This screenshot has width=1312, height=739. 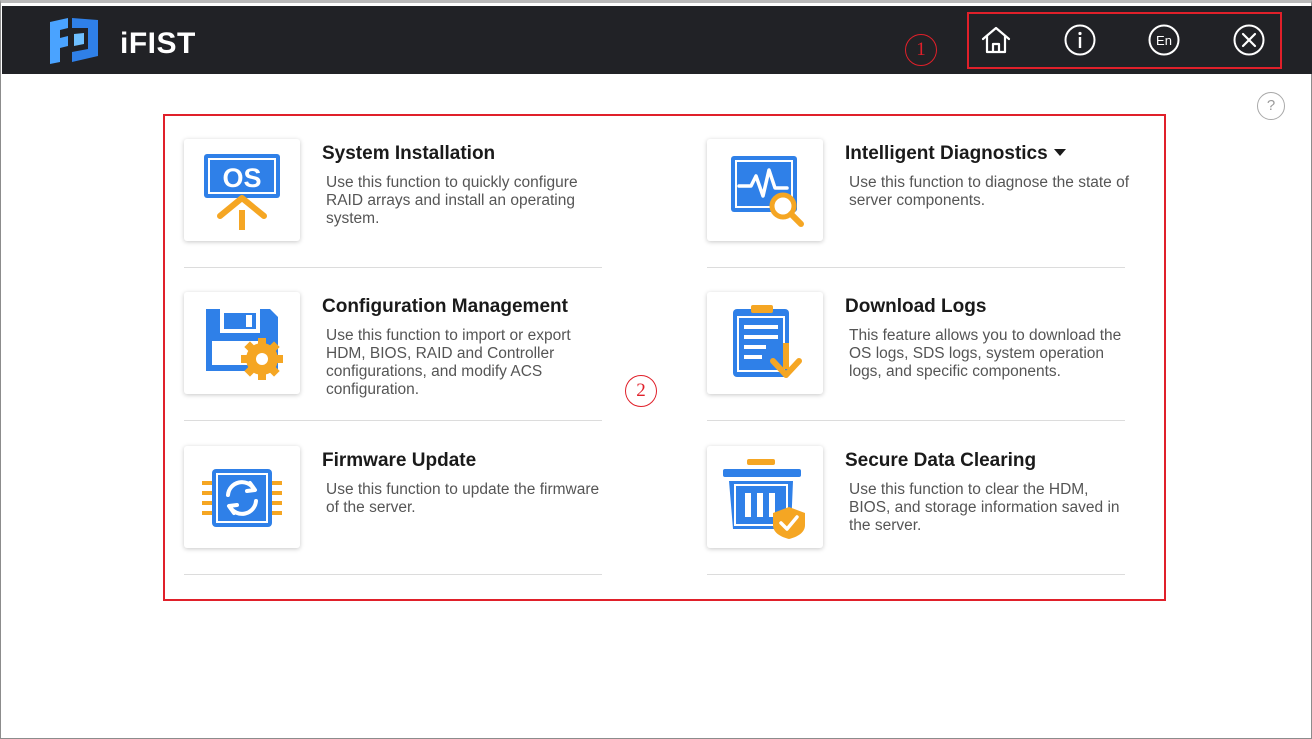 I want to click on diagnostics-icon, so click(x=767, y=191).